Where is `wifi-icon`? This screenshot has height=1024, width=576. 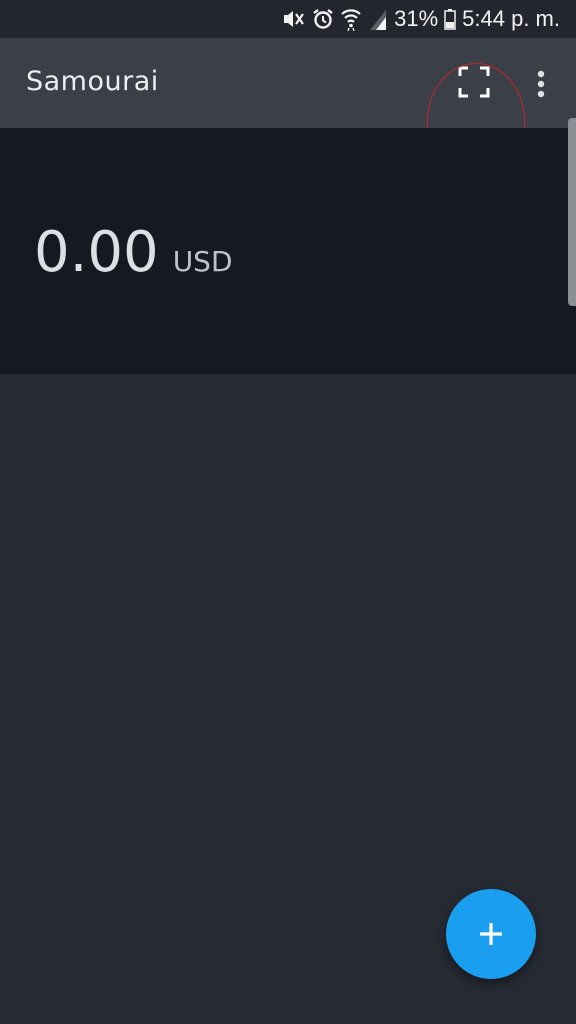
wifi-icon is located at coordinates (351, 19).